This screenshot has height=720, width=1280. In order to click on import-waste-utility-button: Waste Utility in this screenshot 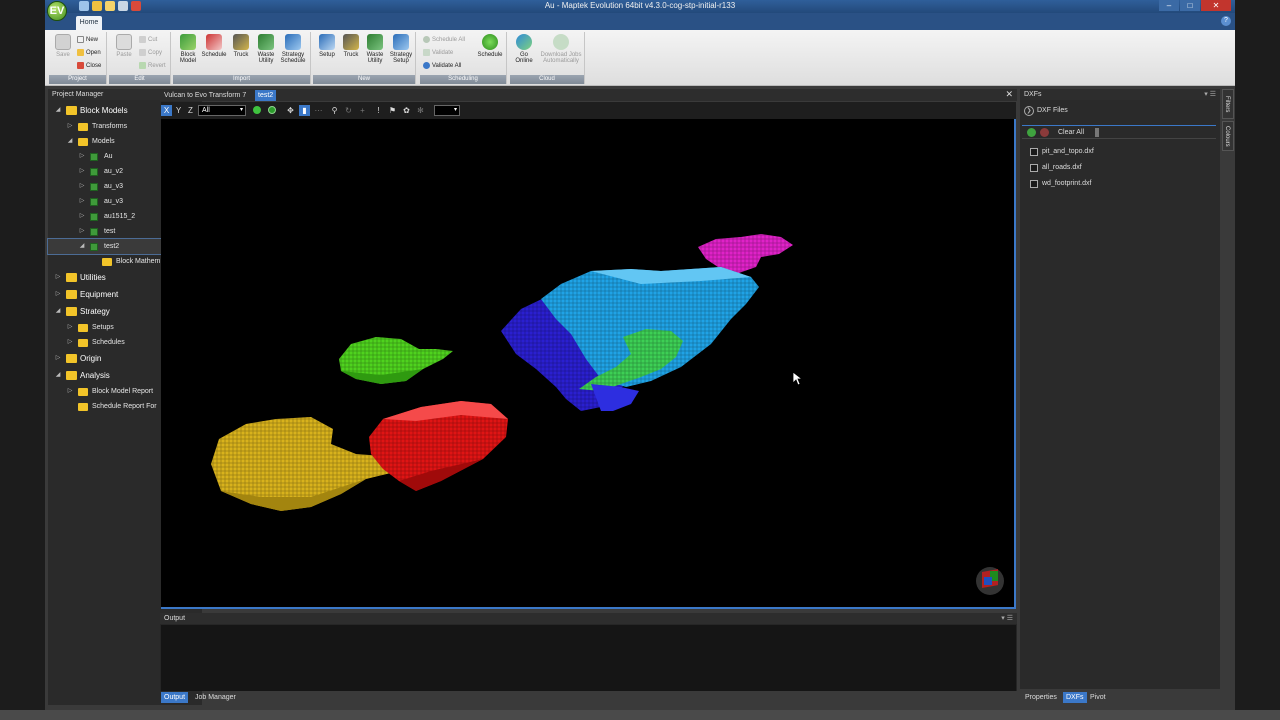, I will do `click(266, 49)`.